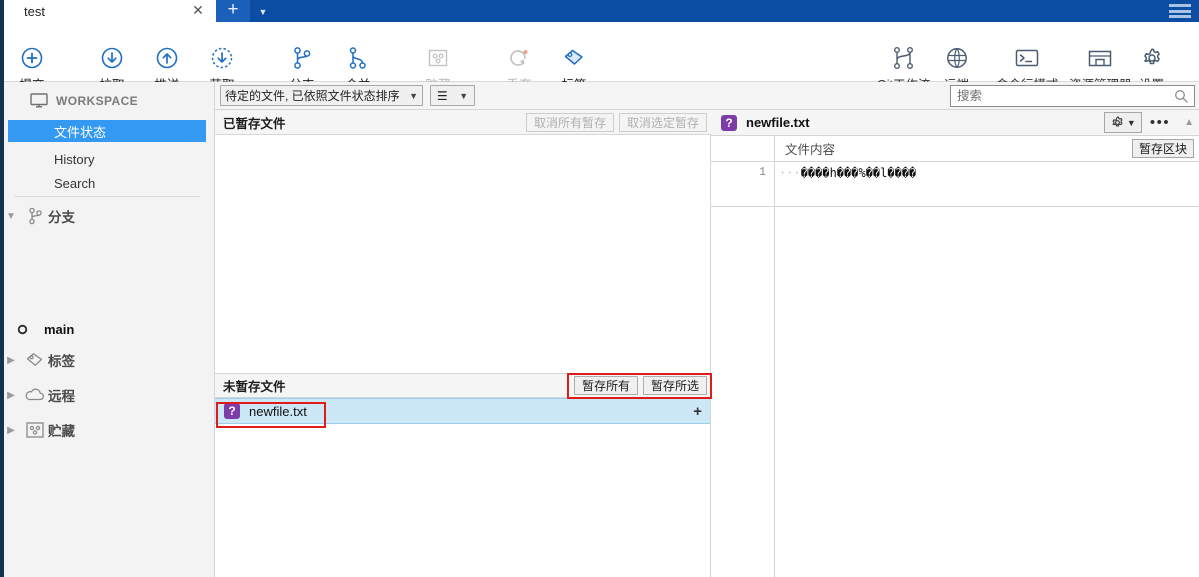  Describe the element at coordinates (640, 385) in the screenshot. I see `unstaged-actions: 暂存所有 暂存所选` at that location.